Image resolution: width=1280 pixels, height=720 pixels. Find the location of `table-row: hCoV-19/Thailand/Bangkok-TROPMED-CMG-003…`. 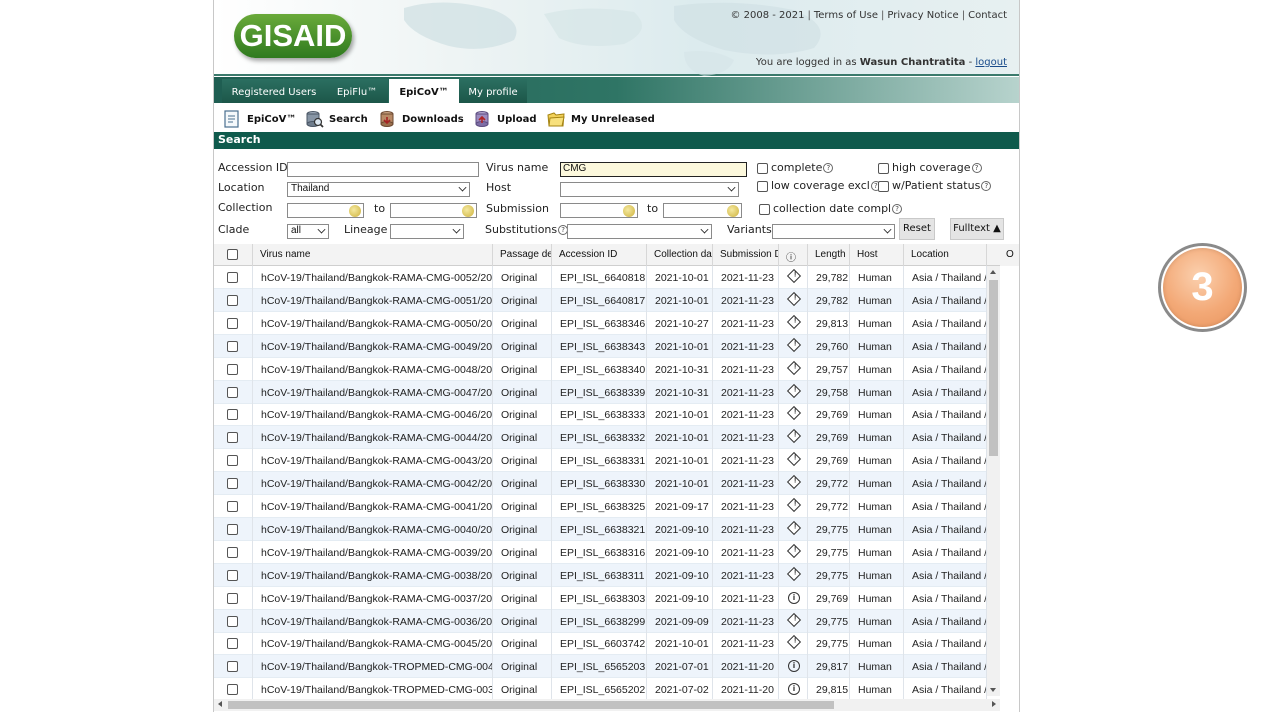

table-row: hCoV-19/Thailand/Bangkok-TROPMED-CMG-003… is located at coordinates (600, 690).